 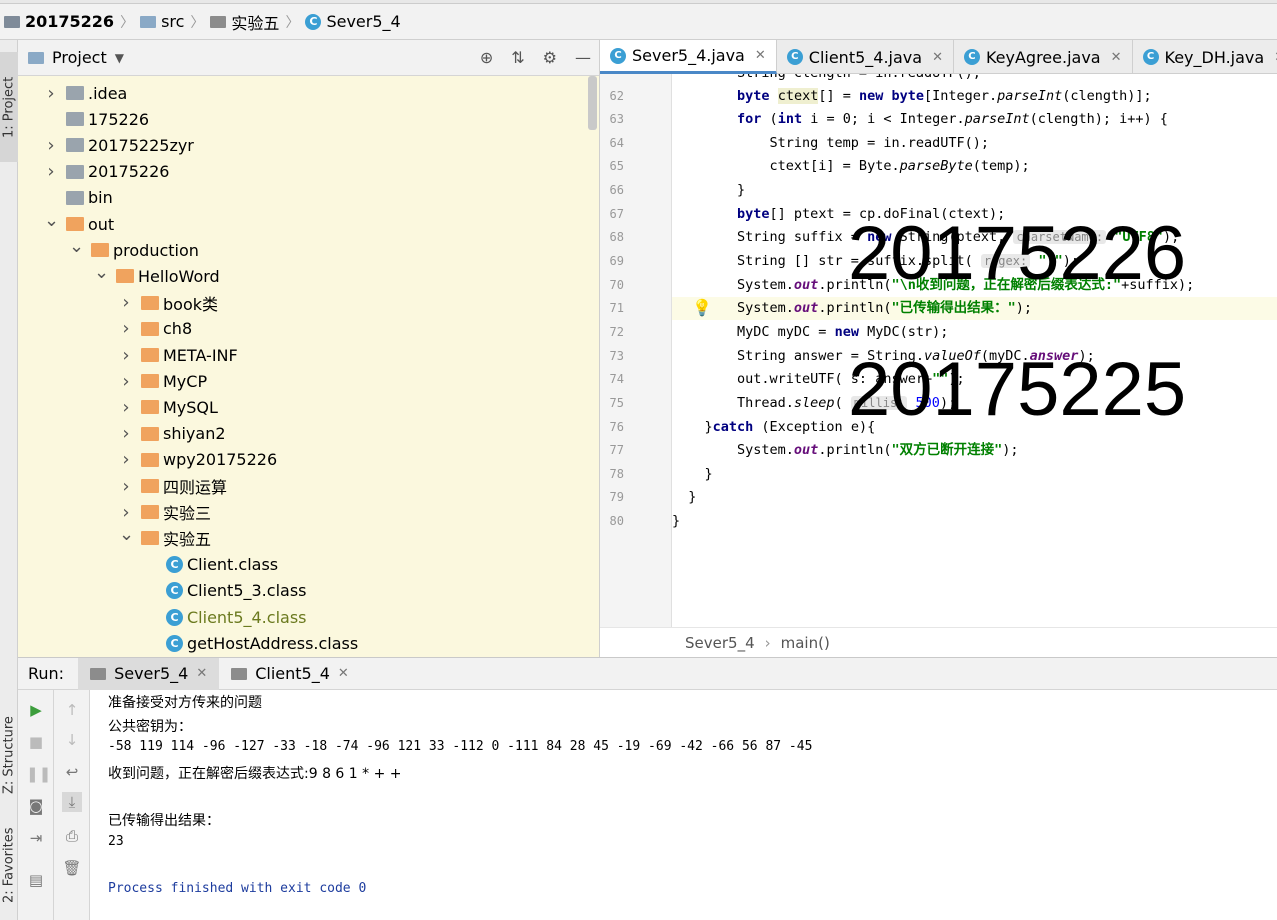 What do you see at coordinates (36, 742) in the screenshot?
I see `stop-icon: ■` at bounding box center [36, 742].